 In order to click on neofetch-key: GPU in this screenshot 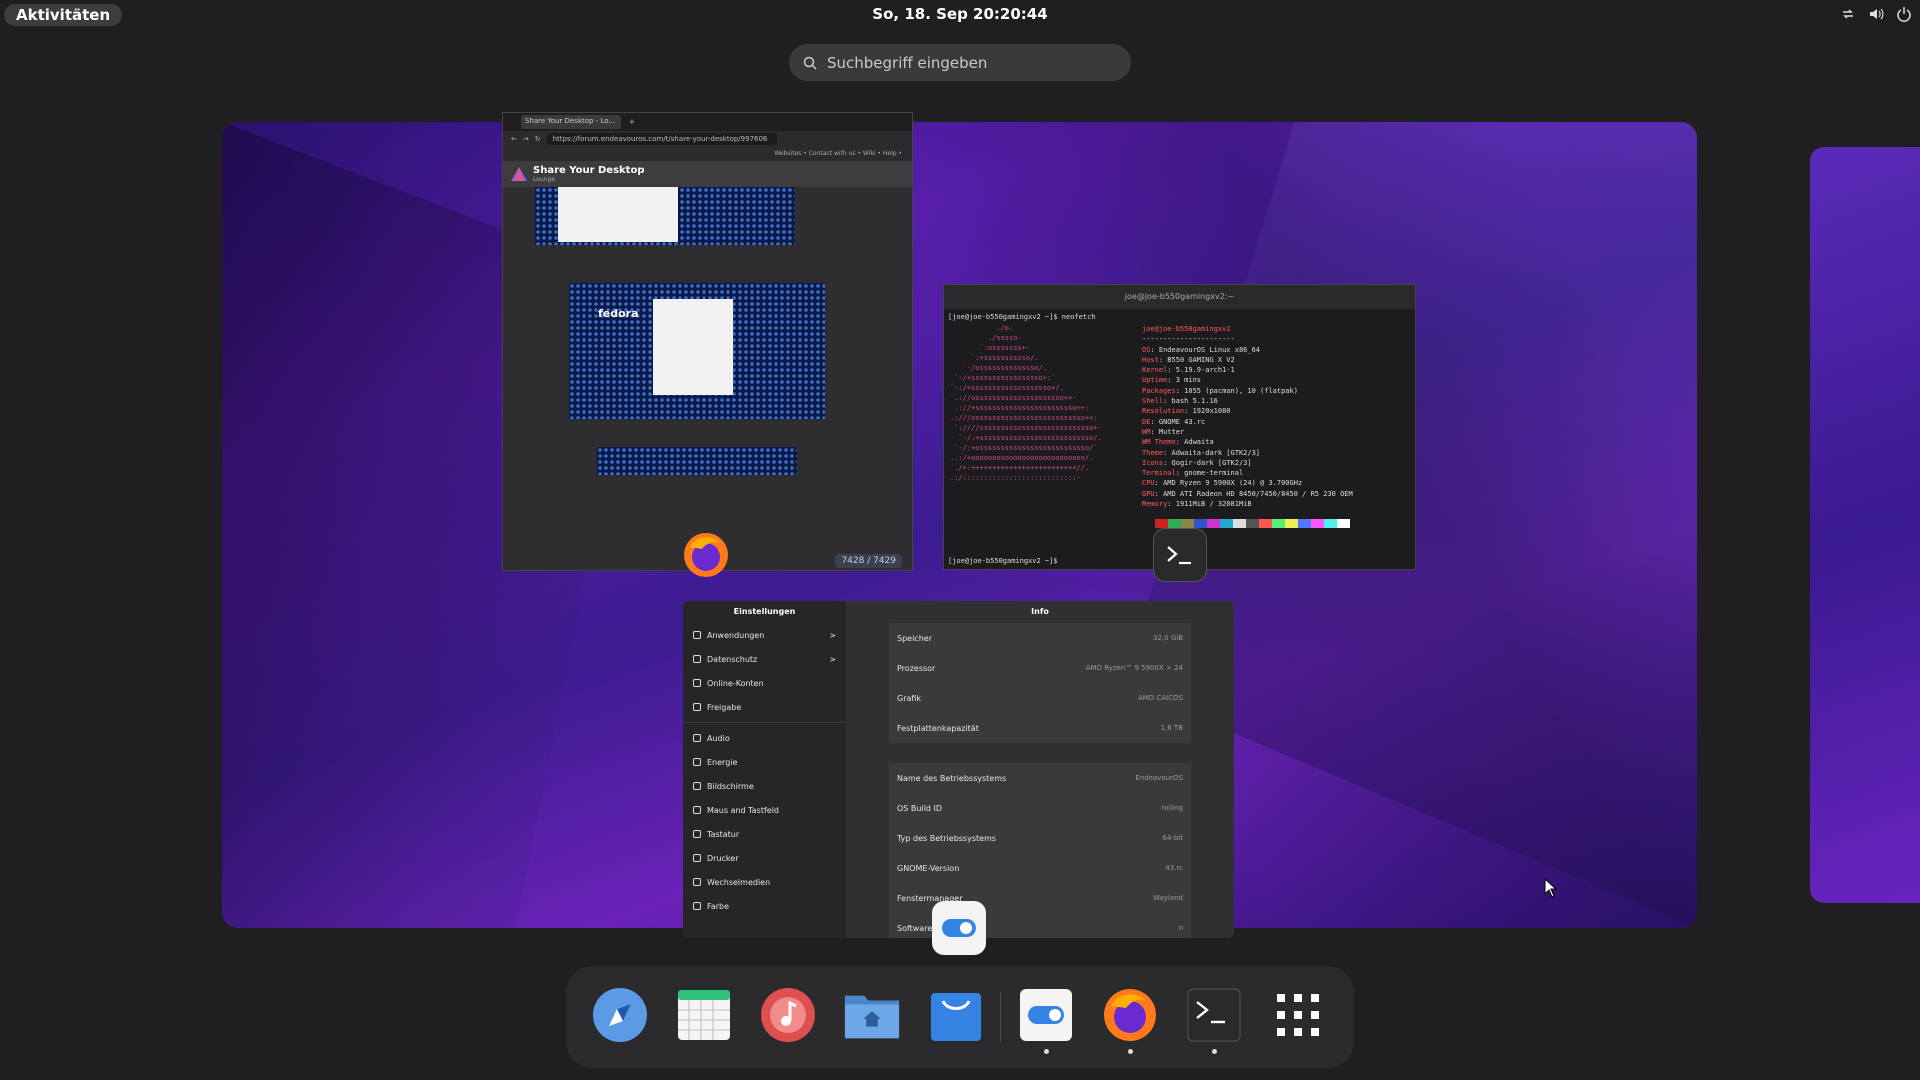, I will do `click(1148, 493)`.